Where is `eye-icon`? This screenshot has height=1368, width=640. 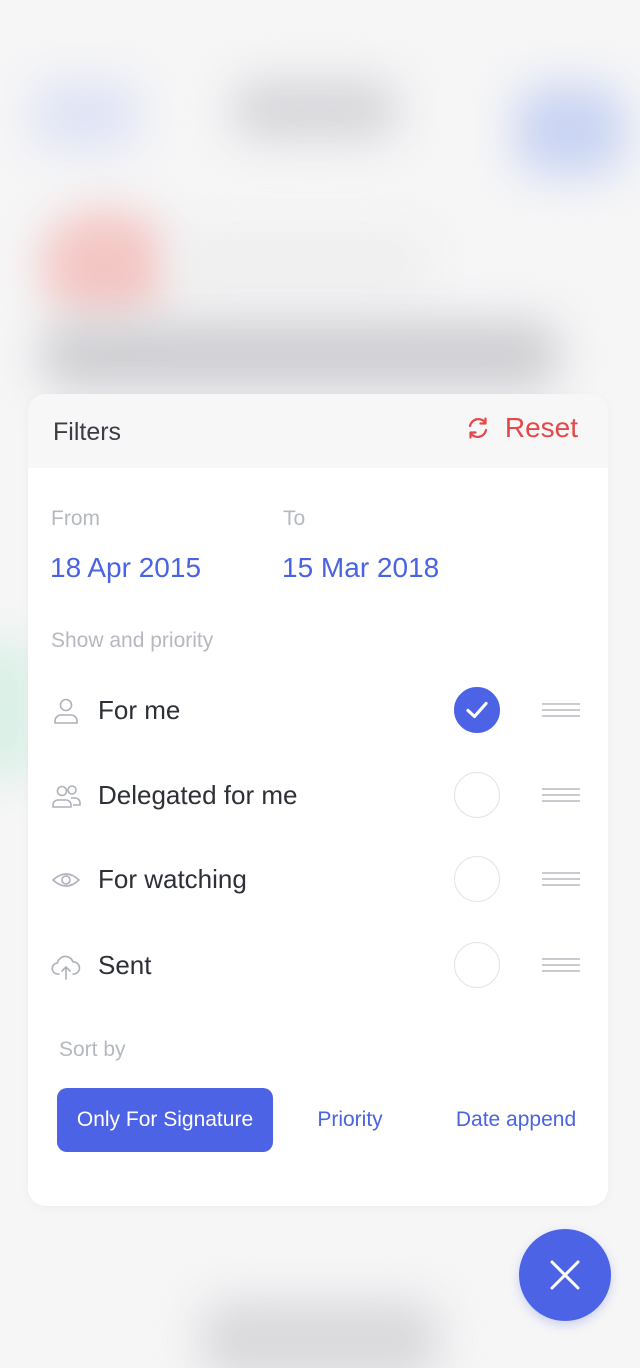 eye-icon is located at coordinates (66, 880).